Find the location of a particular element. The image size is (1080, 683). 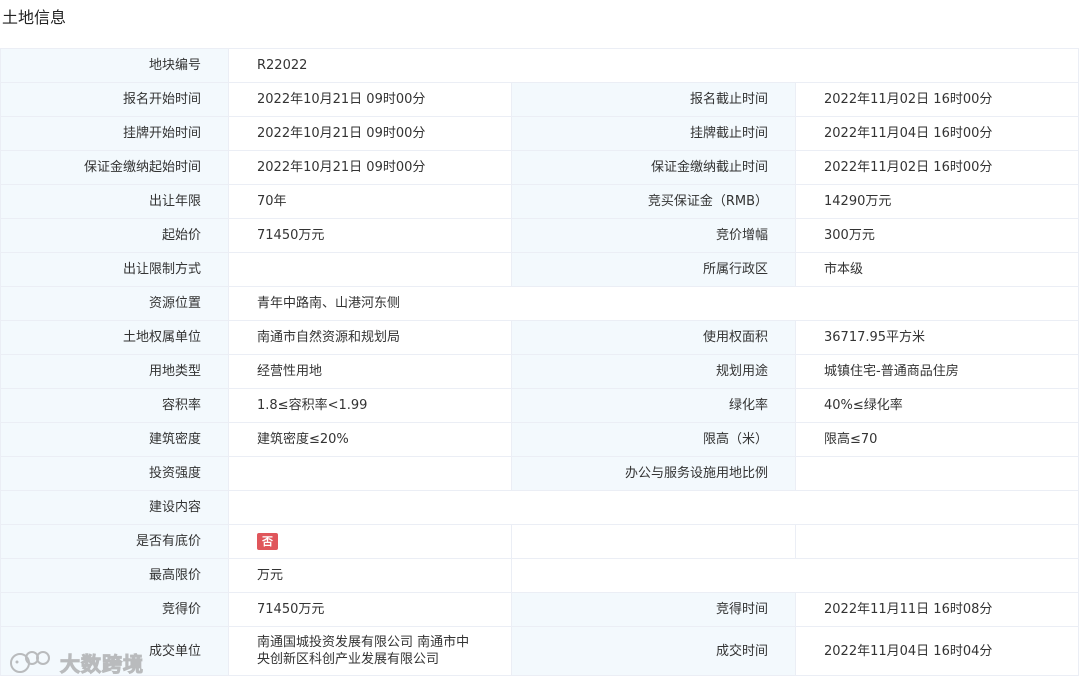

deposit-start-value: 2022年10月21日 09时00分 is located at coordinates (370, 167).